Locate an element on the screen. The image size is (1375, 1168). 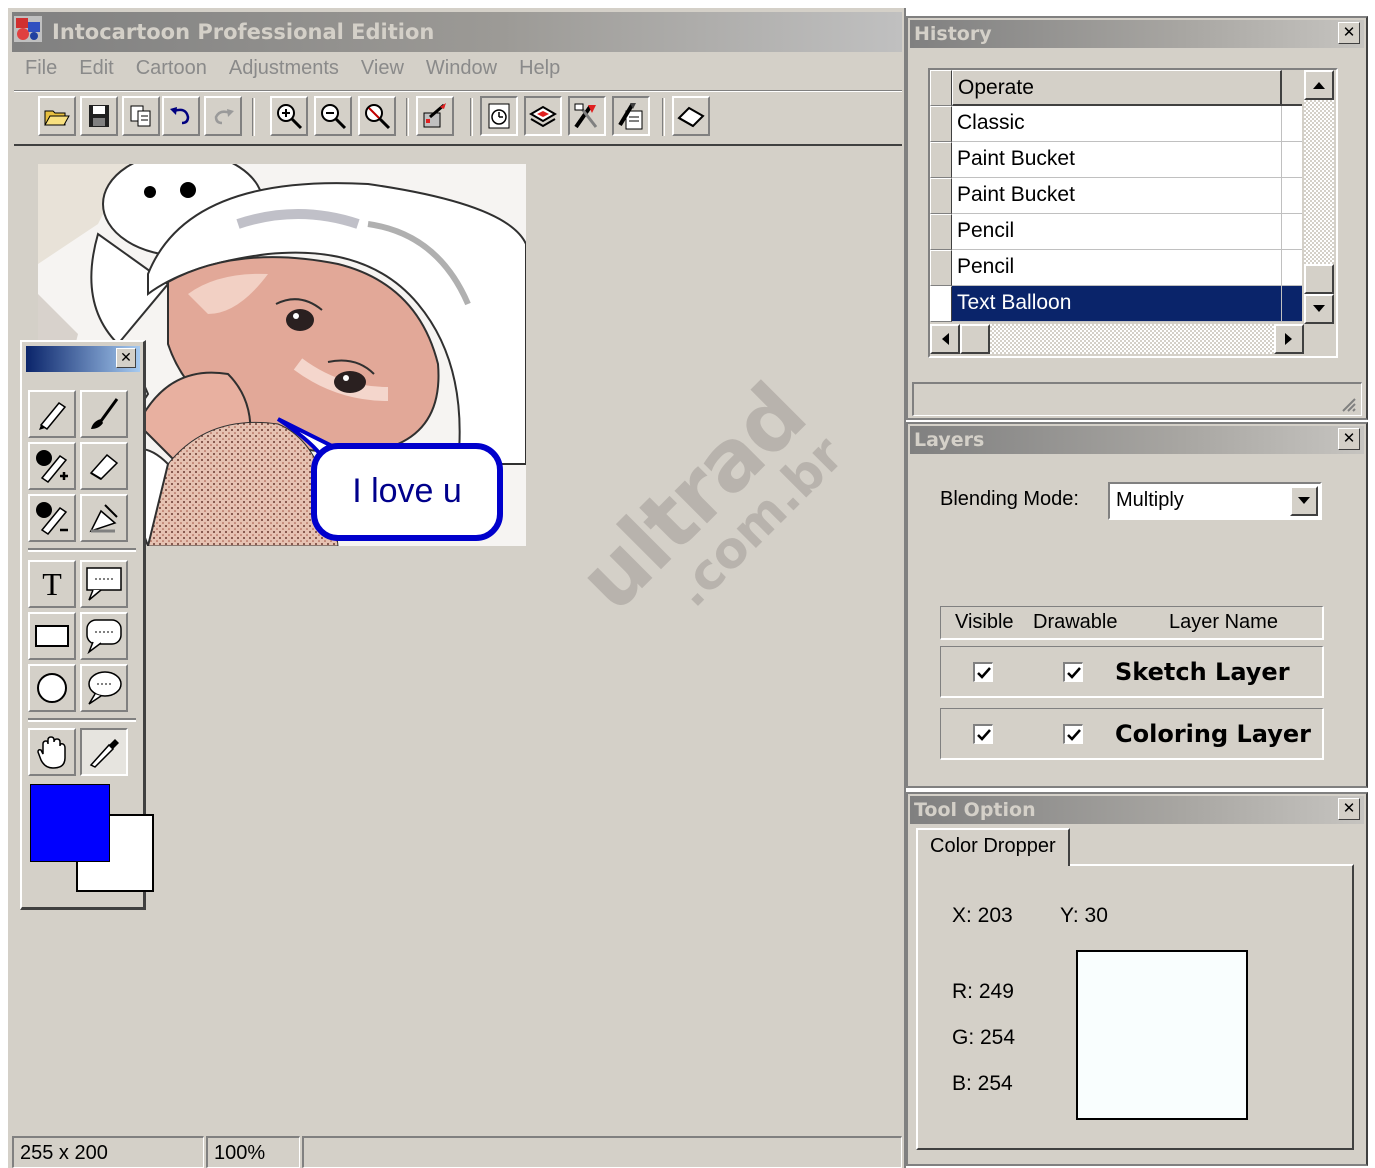
save-button is located at coordinates (99, 116).